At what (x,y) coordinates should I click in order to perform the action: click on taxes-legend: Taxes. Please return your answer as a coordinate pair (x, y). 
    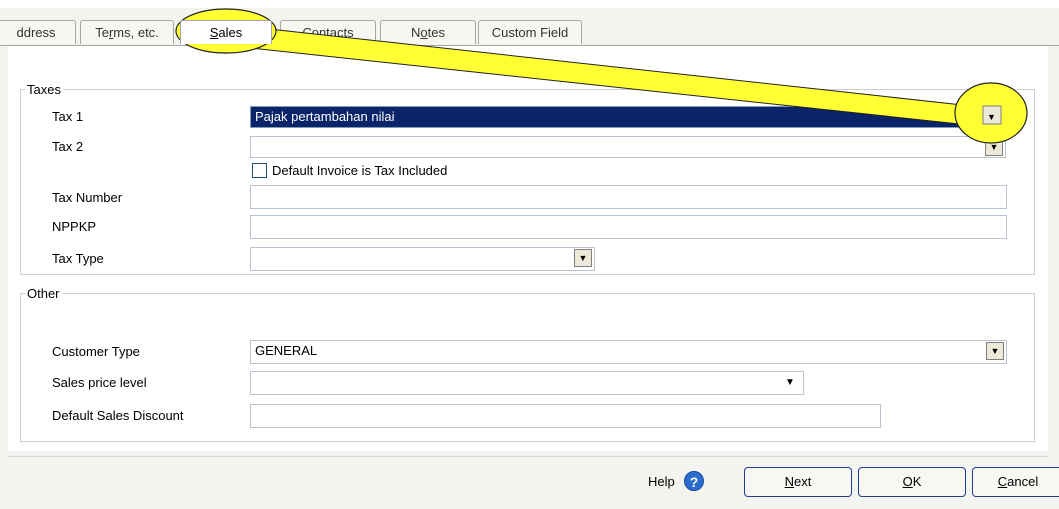
    Looking at the image, I should click on (44, 89).